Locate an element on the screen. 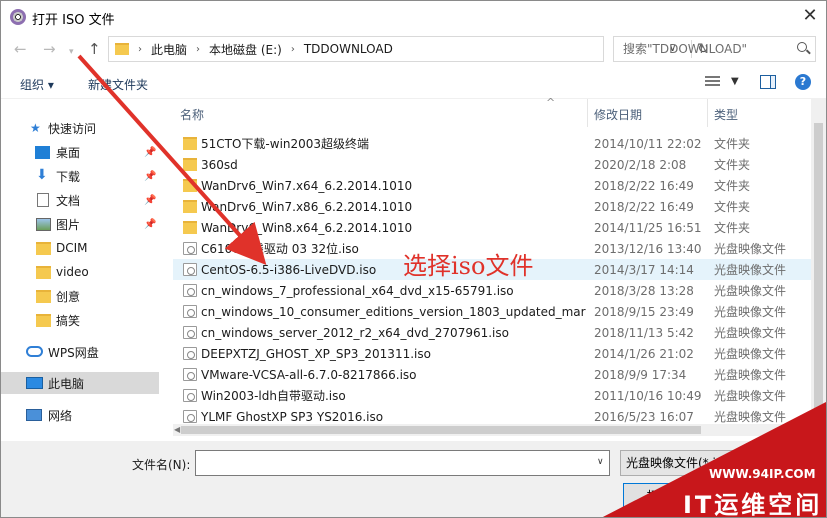 The height and width of the screenshot is (518, 827). file-name: WanDrv6_Win8.x64_6.2.2014.1010 is located at coordinates (307, 227).